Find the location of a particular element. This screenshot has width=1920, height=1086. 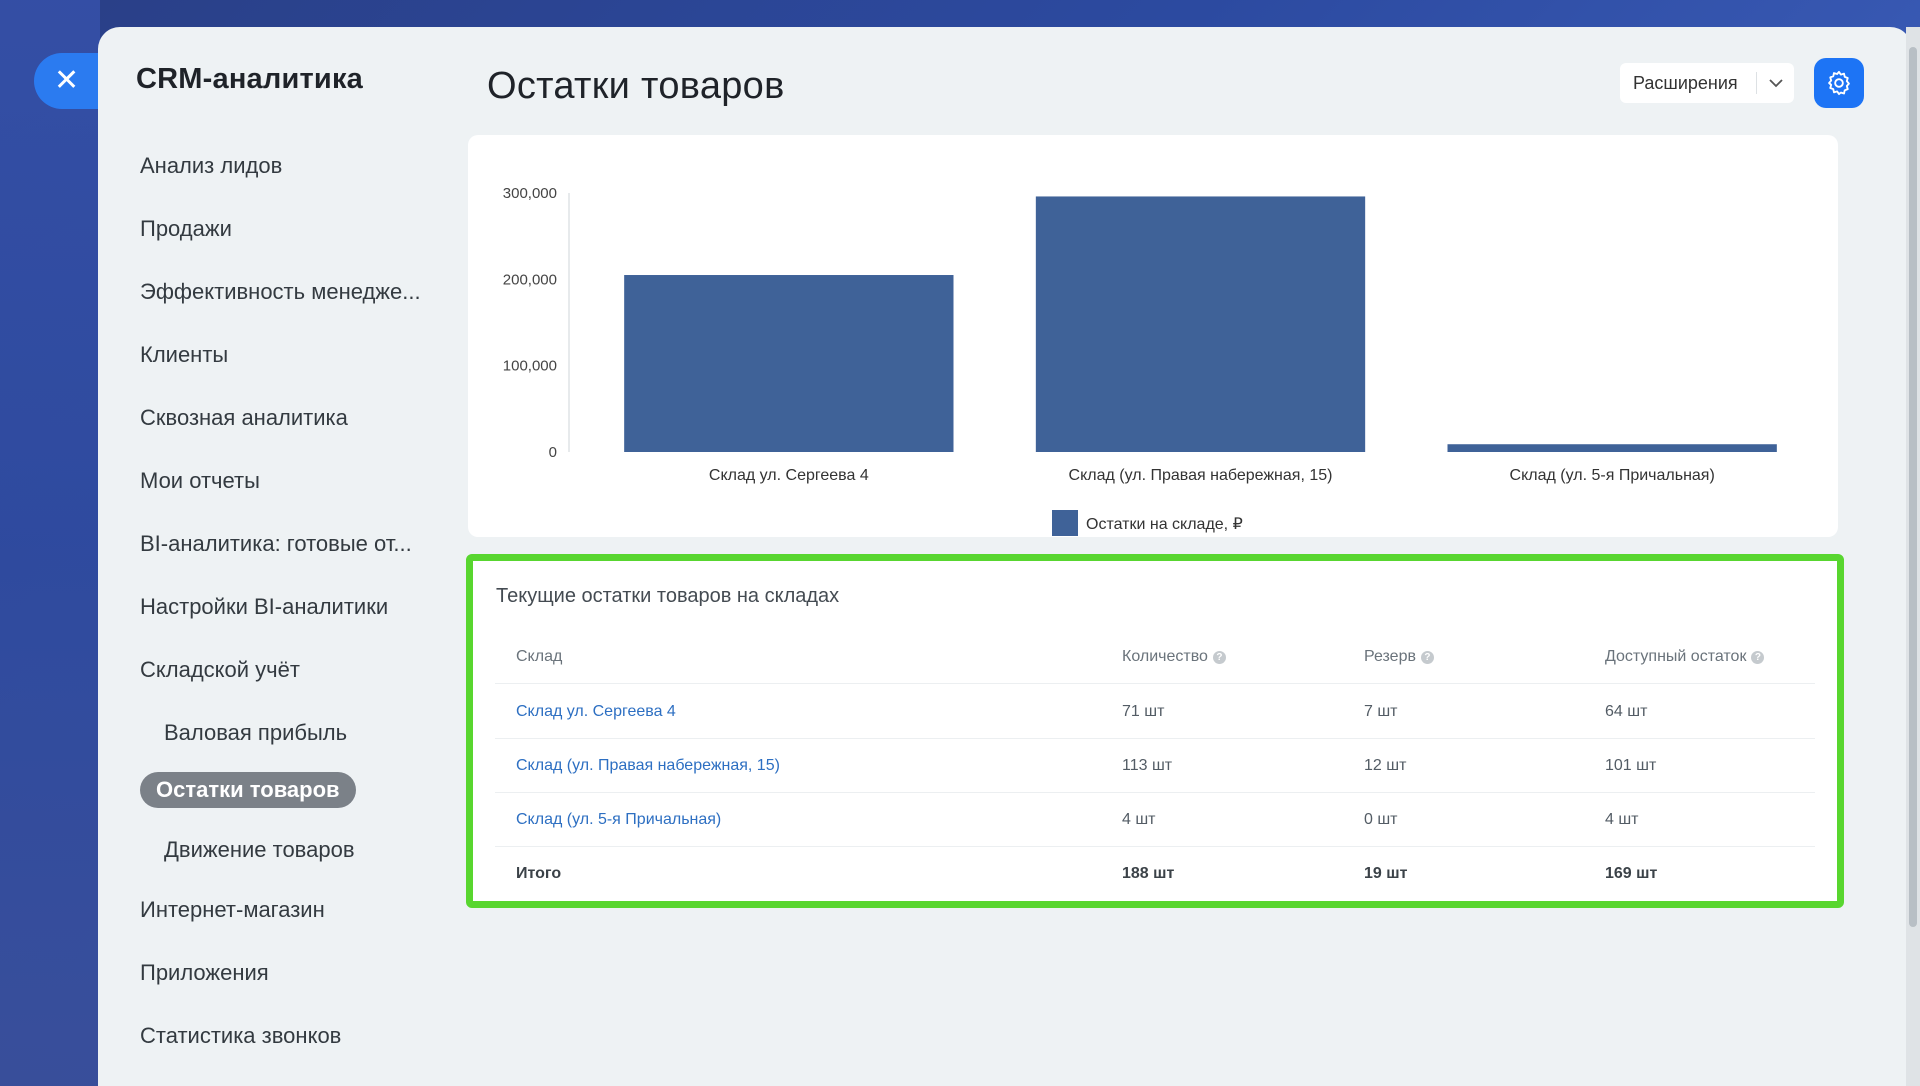

sidebar-item-inventory: Складской учёт is located at coordinates (220, 670).